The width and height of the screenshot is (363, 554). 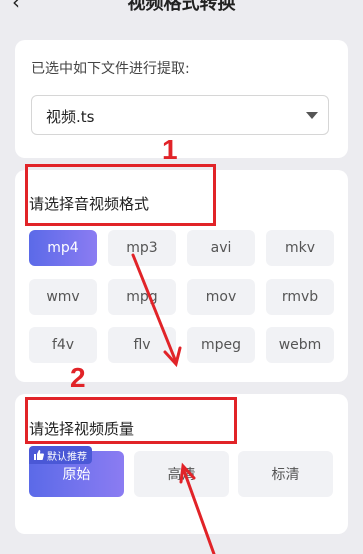 What do you see at coordinates (300, 297) in the screenshot?
I see `format-option-rmvb: rmvb` at bounding box center [300, 297].